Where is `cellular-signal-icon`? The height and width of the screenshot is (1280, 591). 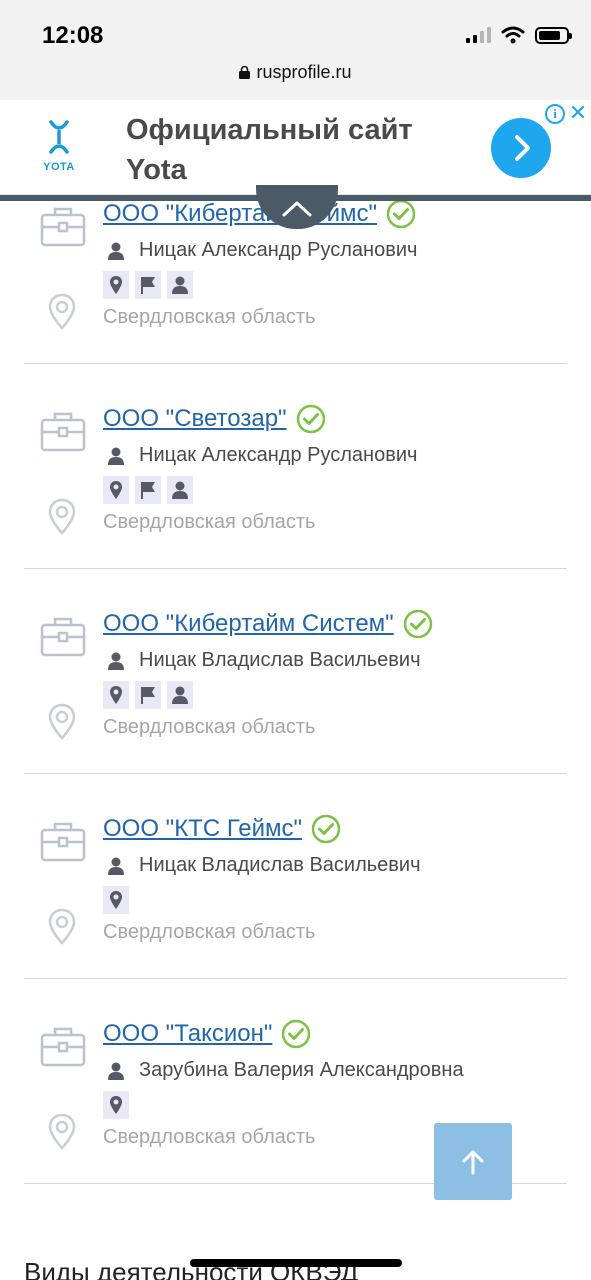
cellular-signal-icon is located at coordinates (478, 35).